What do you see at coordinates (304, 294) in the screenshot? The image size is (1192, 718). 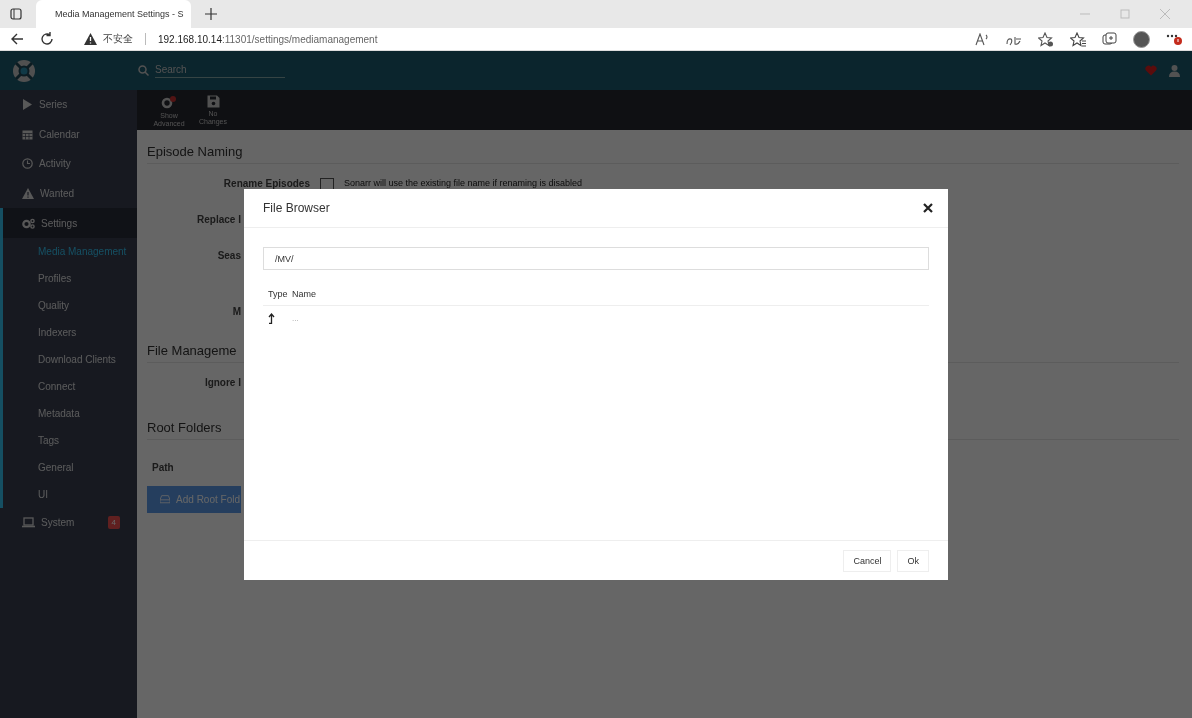 I see `column-header: Name` at bounding box center [304, 294].